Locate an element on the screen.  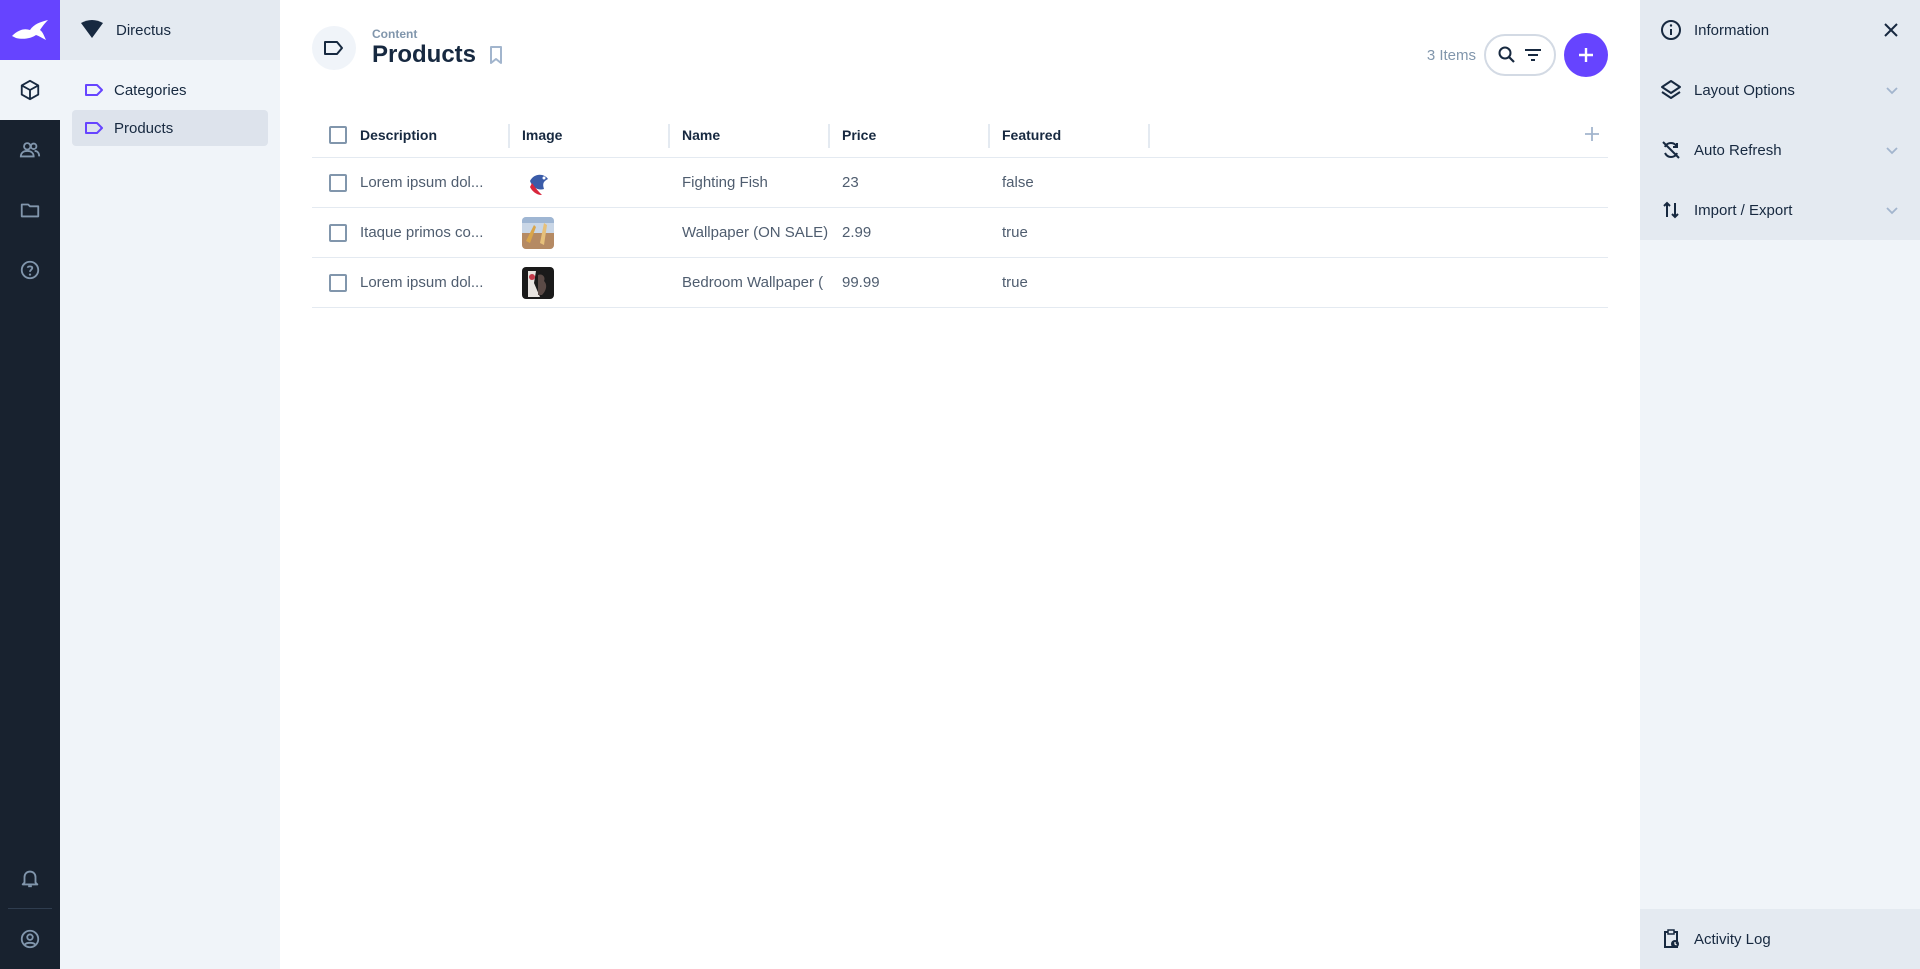
folder-icon is located at coordinates (30, 210).